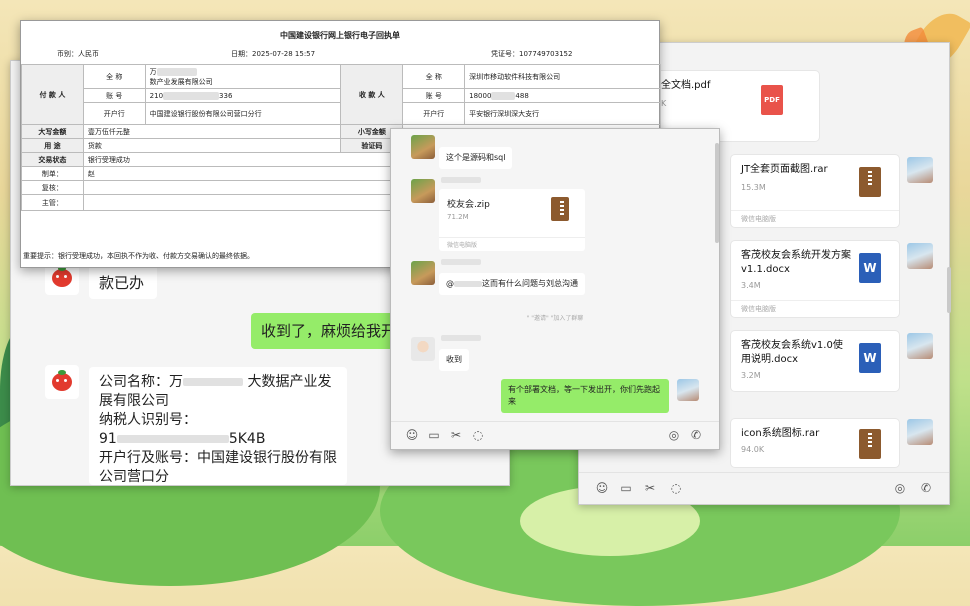 Image resolution: width=970 pixels, height=606 pixels. What do you see at coordinates (52, 173) in the screenshot?
I see `maker-label: 制单：` at bounding box center [52, 173].